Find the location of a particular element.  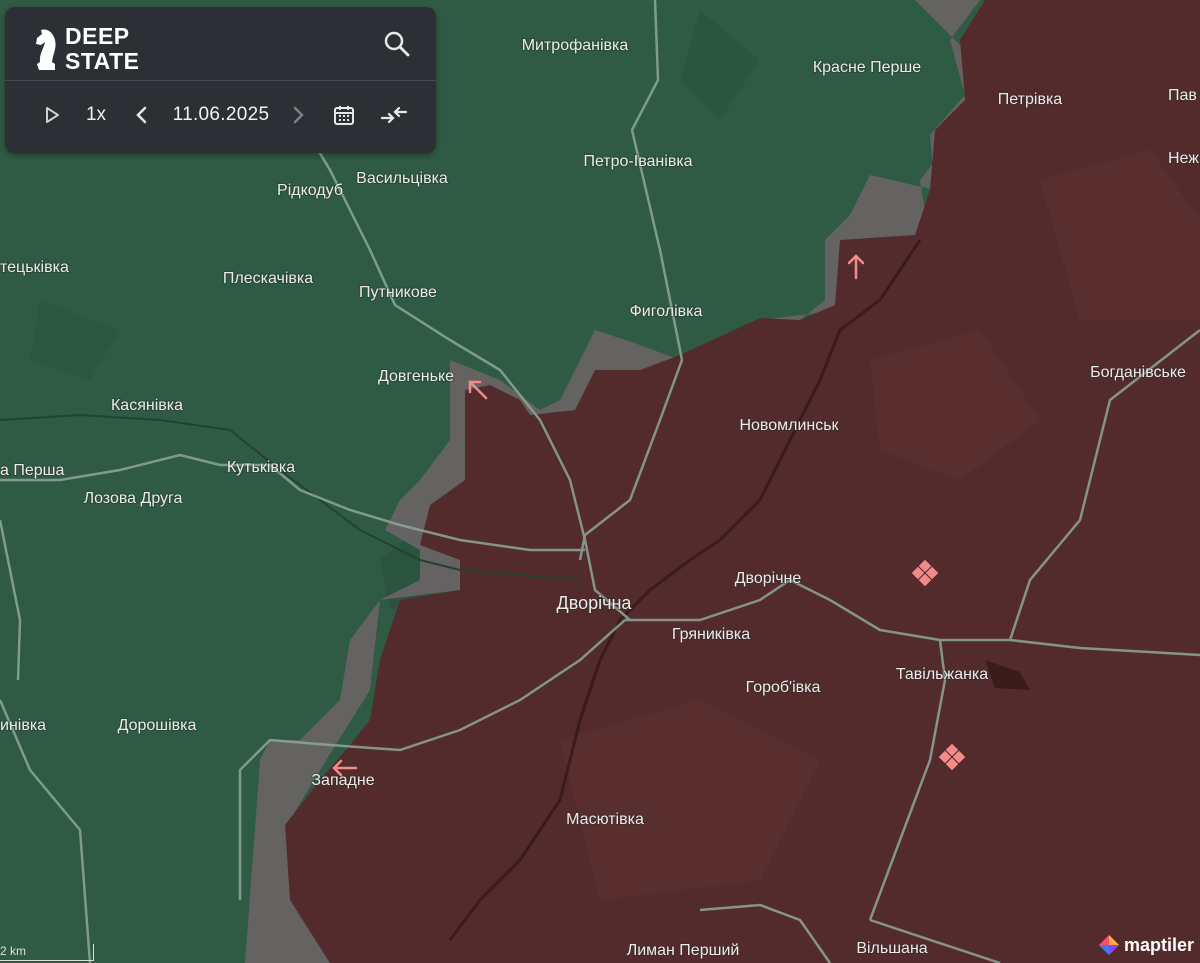

place-label: Вільшана is located at coordinates (891, 948).